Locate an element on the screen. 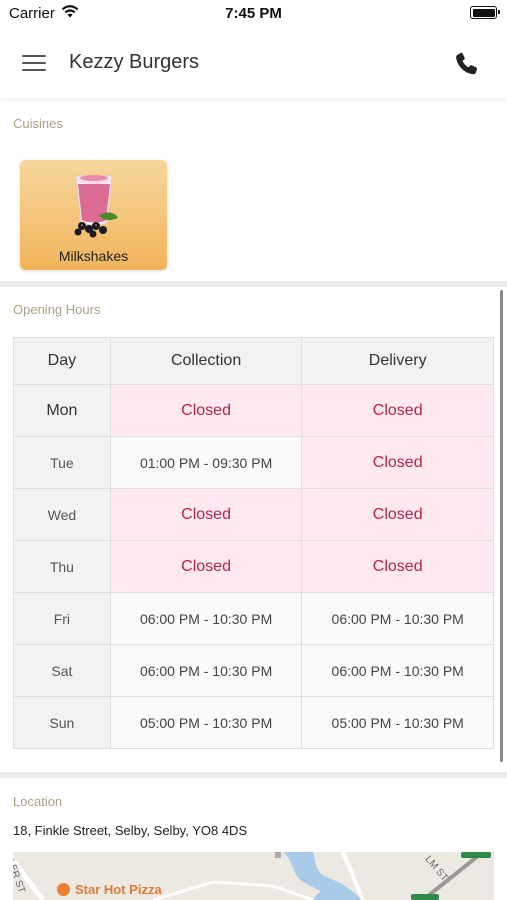 The image size is (507, 900). column-header-collection: Collection is located at coordinates (206, 361).